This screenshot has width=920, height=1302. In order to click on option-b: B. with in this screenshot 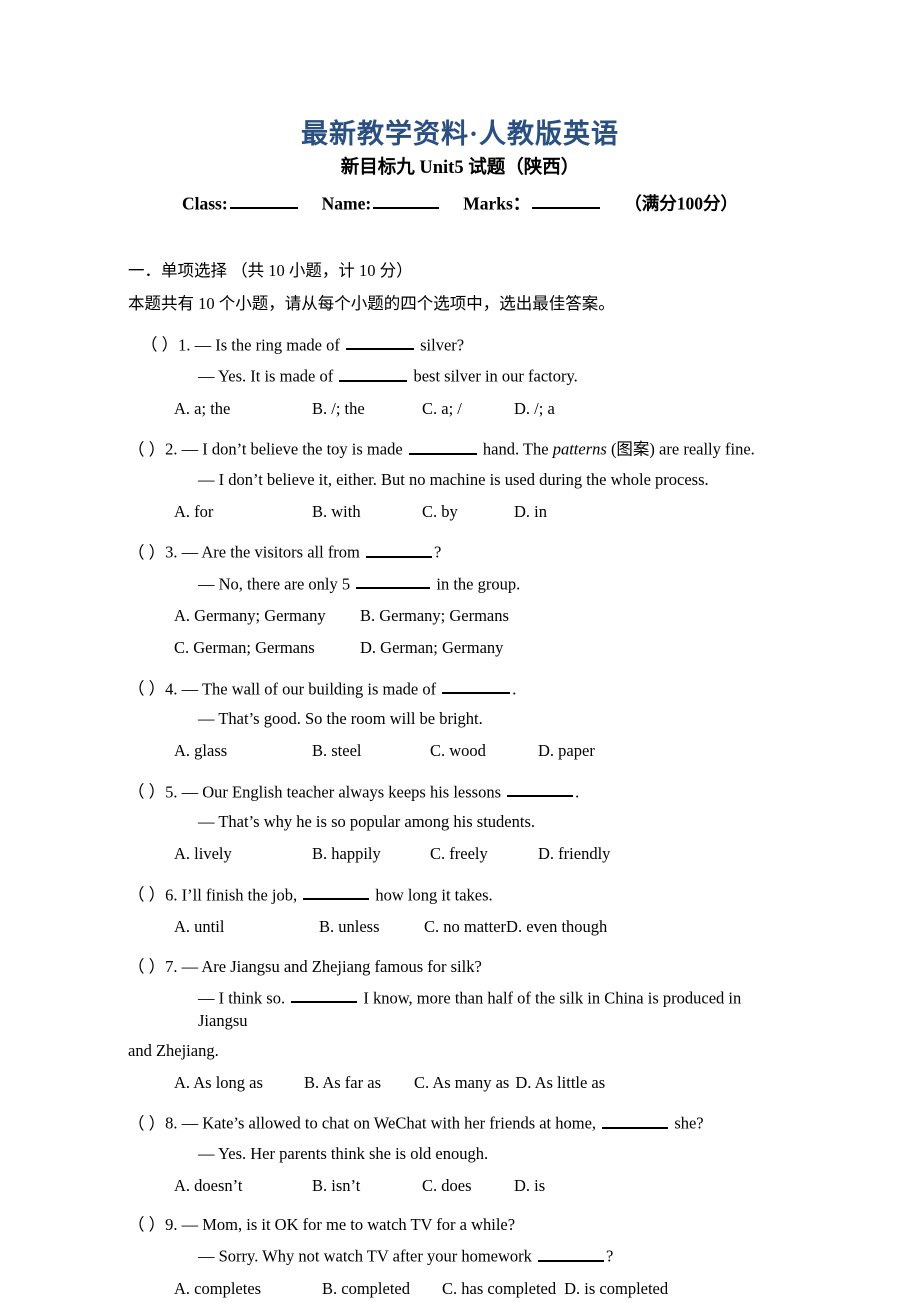, I will do `click(367, 512)`.